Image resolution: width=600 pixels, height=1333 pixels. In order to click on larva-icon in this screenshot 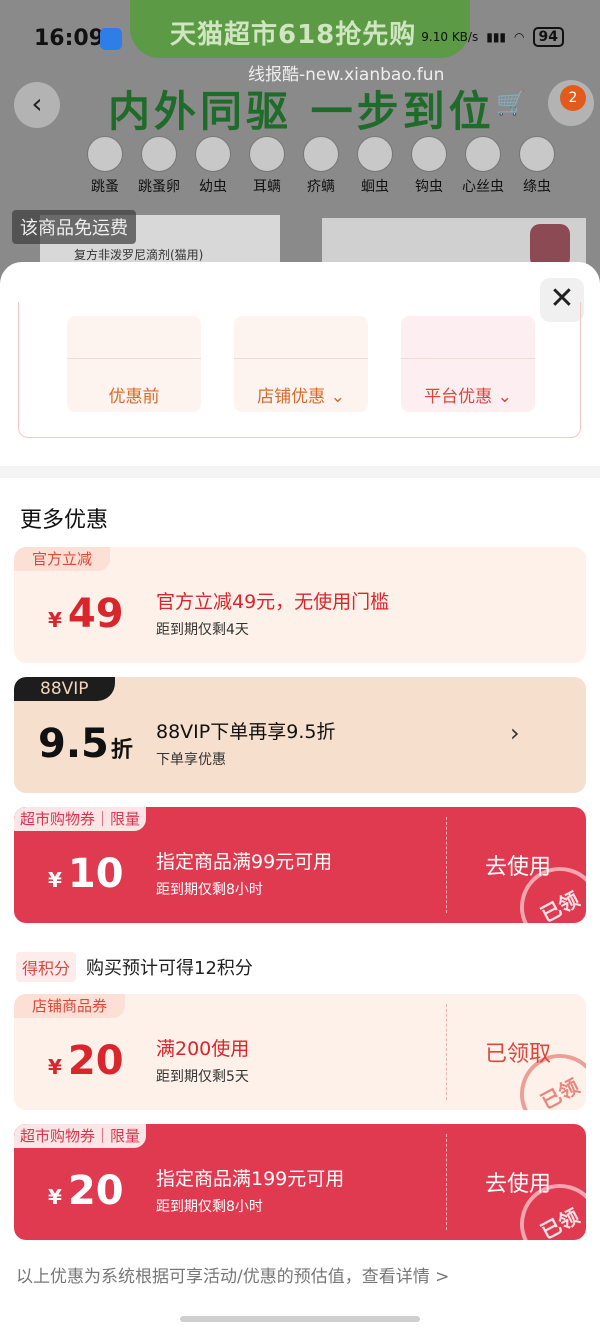, I will do `click(213, 154)`.